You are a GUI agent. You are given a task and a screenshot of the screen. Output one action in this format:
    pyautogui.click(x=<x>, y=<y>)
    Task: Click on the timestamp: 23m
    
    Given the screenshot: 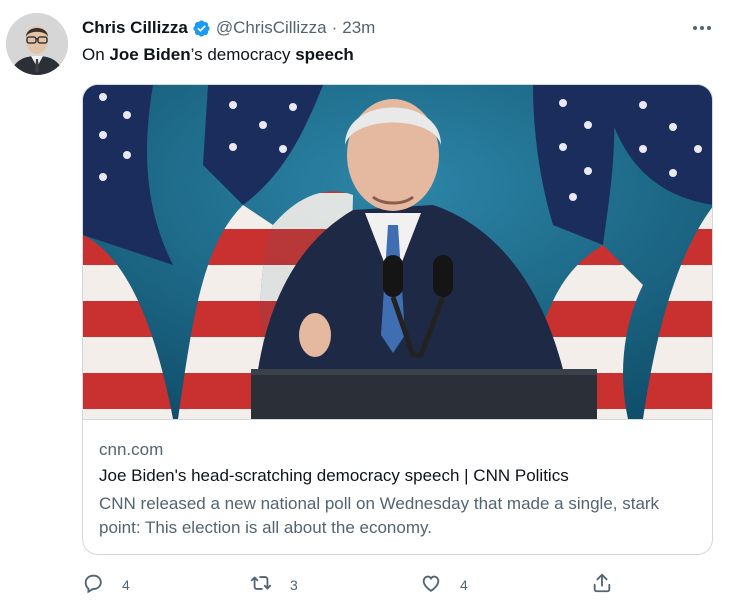 What is the action you would take?
    pyautogui.click(x=358, y=28)
    